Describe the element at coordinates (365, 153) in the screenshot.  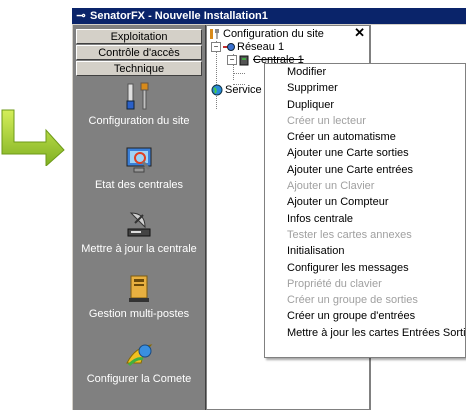
I see `menu-item-ajouter-carte-sorties: Ajouter une Carte sorties` at that location.